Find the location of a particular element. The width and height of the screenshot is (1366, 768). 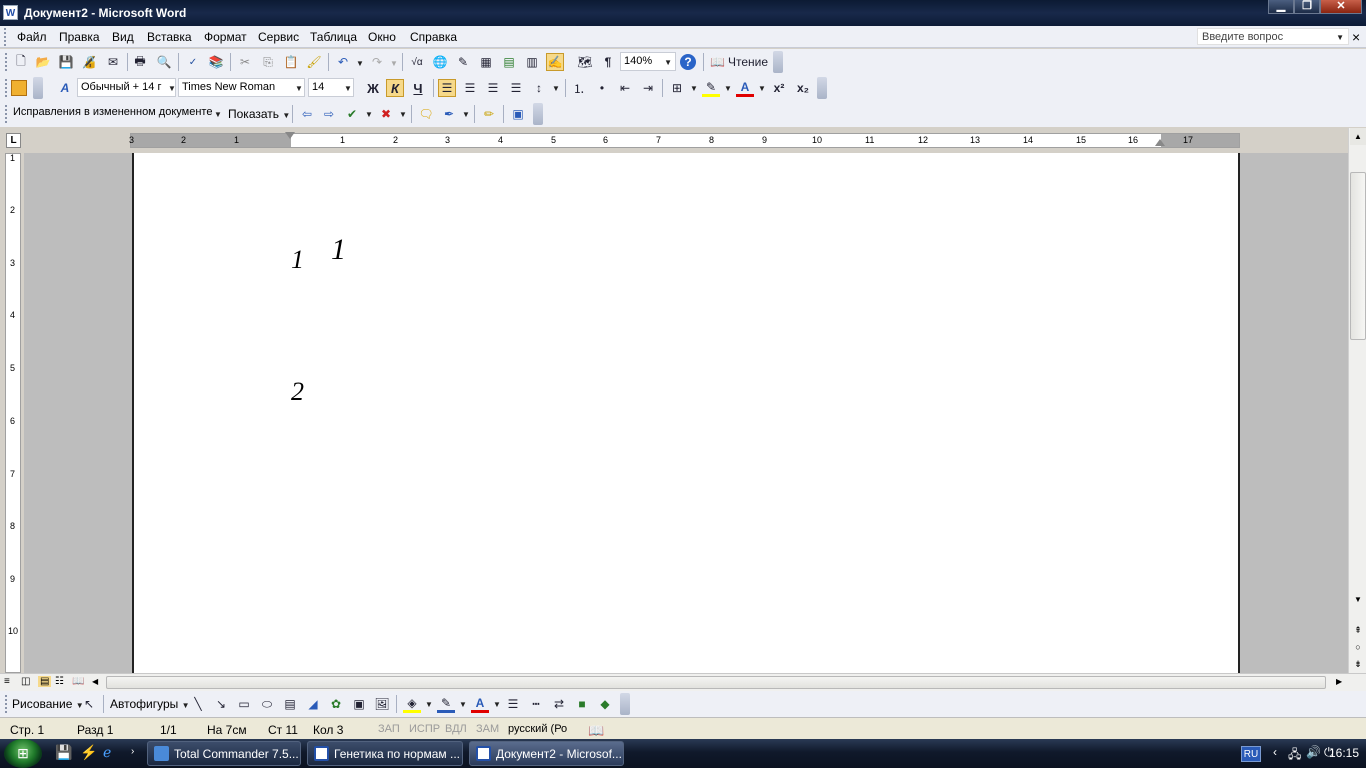

clock: 16:15 is located at coordinates (1344, 753).